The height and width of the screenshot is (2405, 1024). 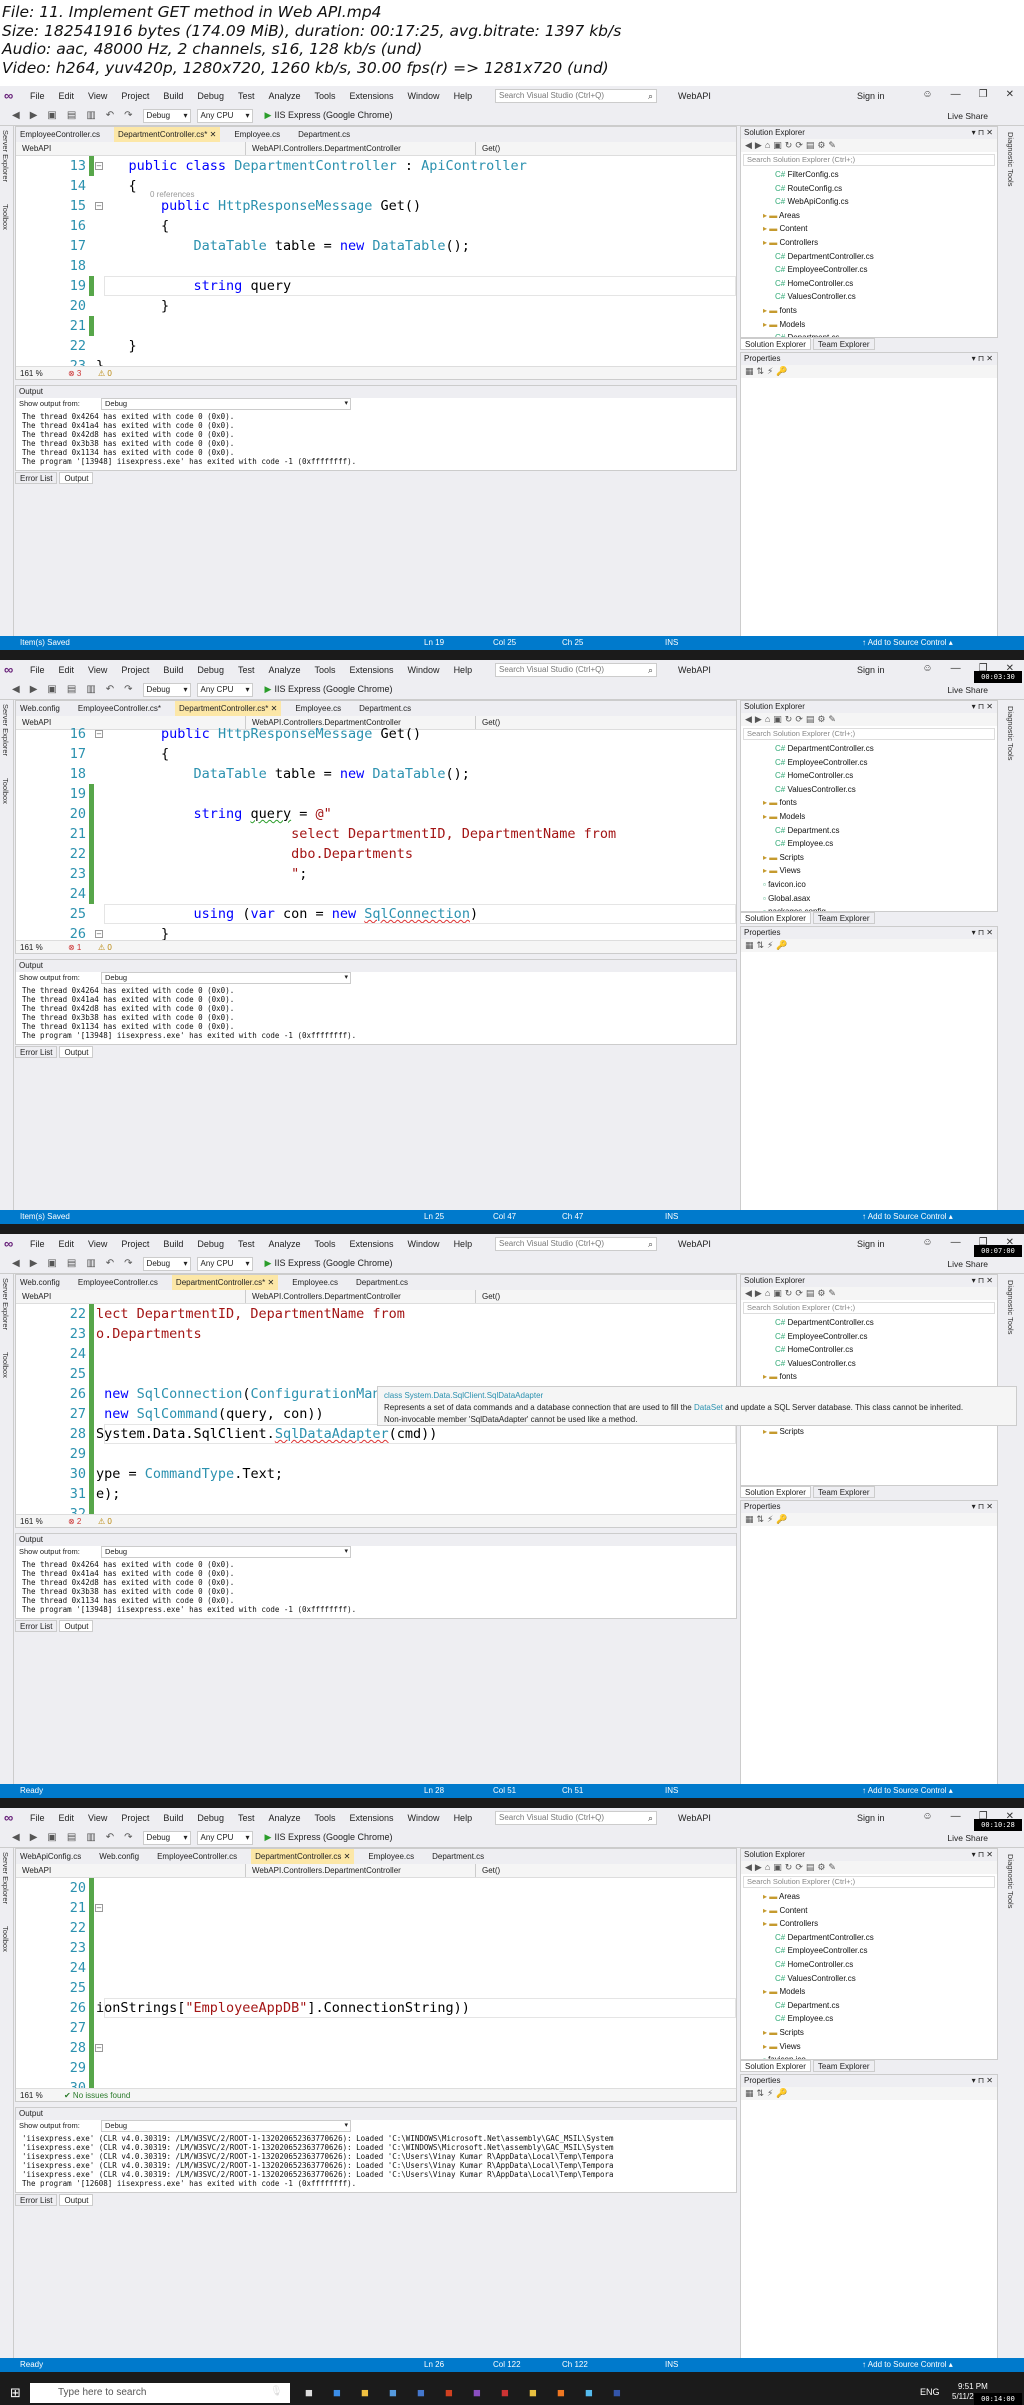 I want to click on bottom-tab-error-list: Error List, so click(x=36, y=2200).